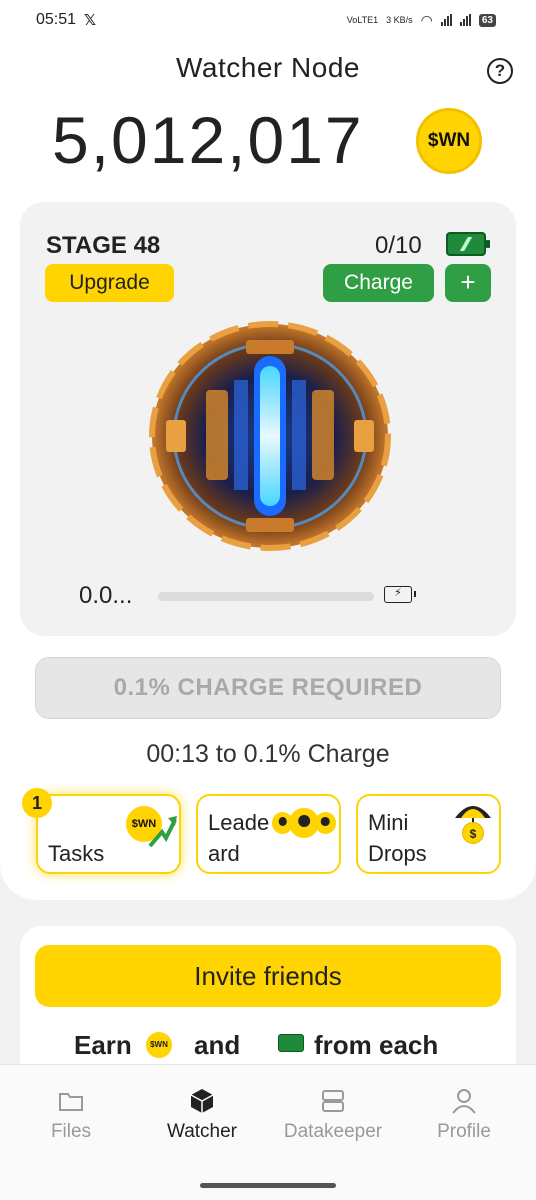  What do you see at coordinates (202, 1101) in the screenshot?
I see `cube-icon` at bounding box center [202, 1101].